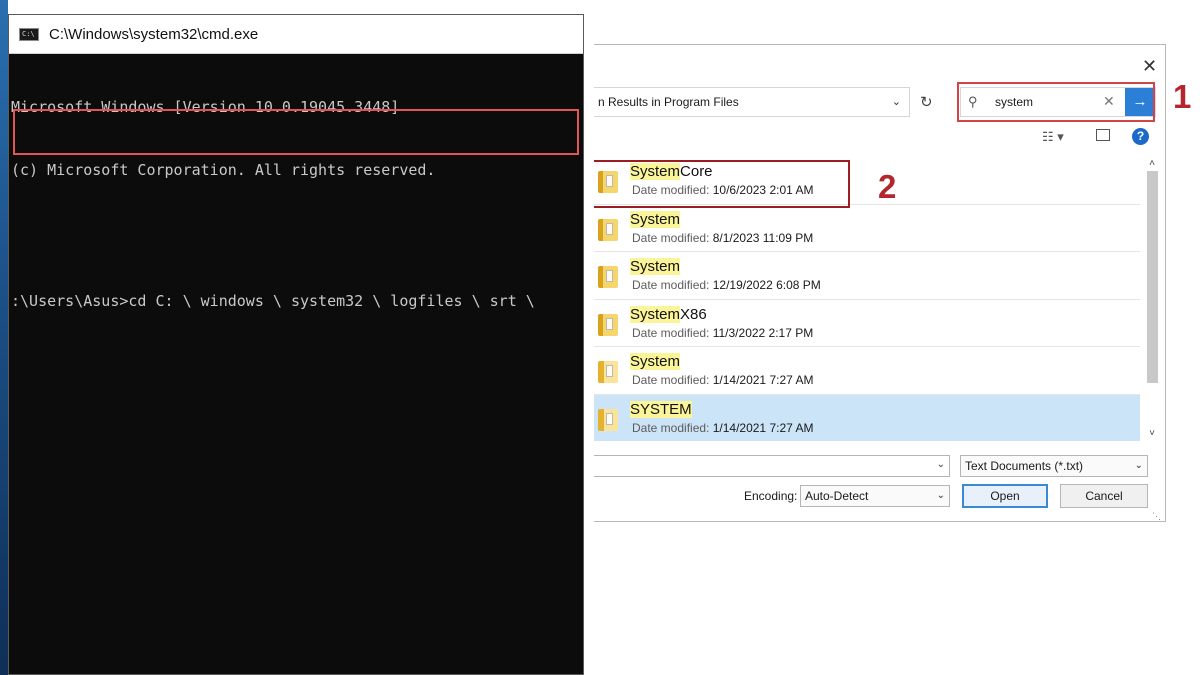 This screenshot has width=1200, height=675. I want to click on item-highlight-box, so click(722, 184).